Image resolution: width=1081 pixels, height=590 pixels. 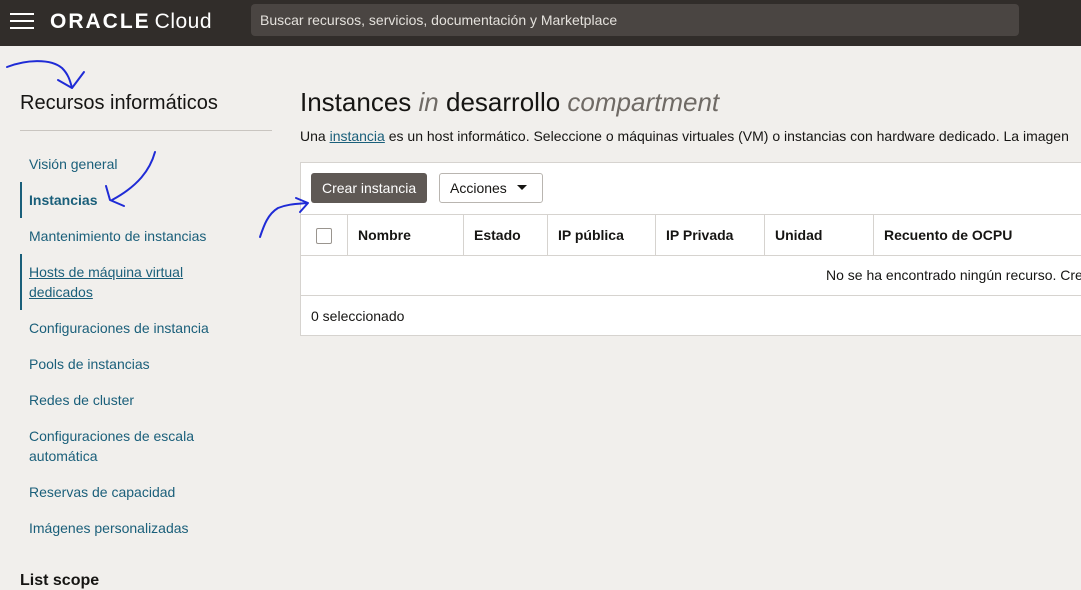 I want to click on create-instance-button: Crear instancia, so click(x=369, y=188).